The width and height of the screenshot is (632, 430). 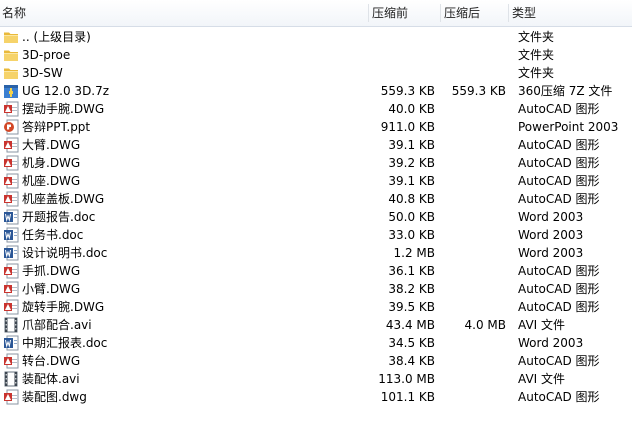 What do you see at coordinates (59, 217) in the screenshot?
I see `file-name: 开题报告.doc` at bounding box center [59, 217].